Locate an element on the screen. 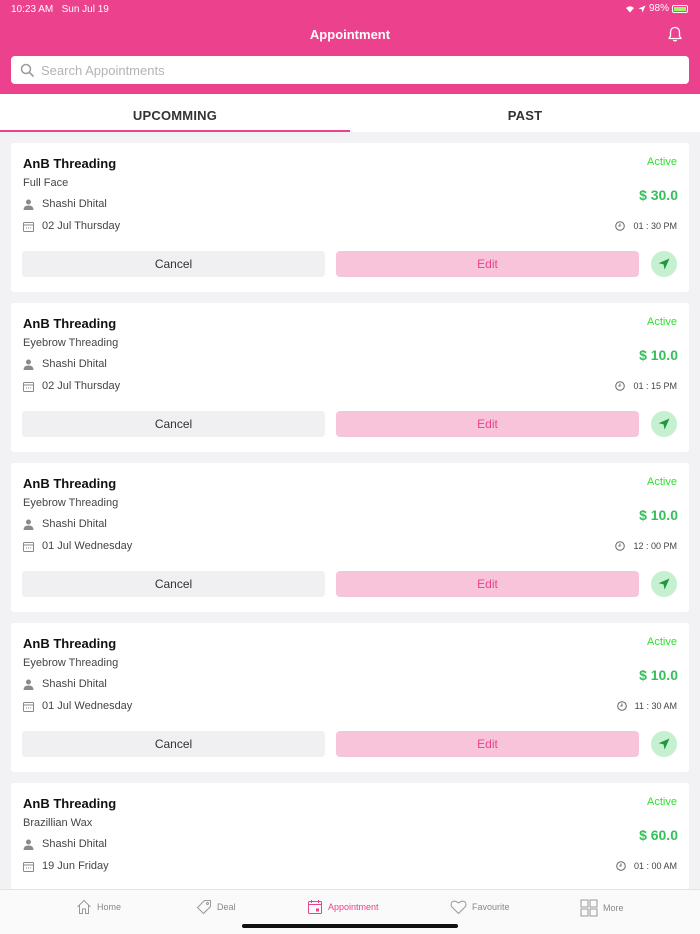 The height and width of the screenshot is (934, 700). tab-deal-label: Deal is located at coordinates (226, 907).